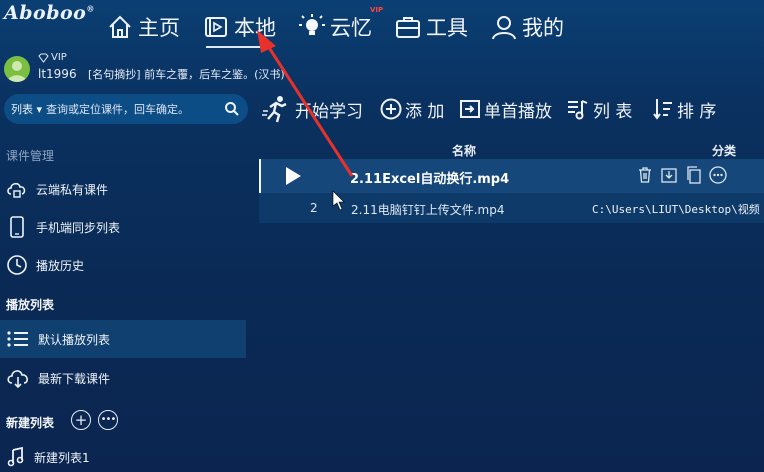  What do you see at coordinates (30, 156) in the screenshot?
I see `section-courseware: 课件管理` at bounding box center [30, 156].